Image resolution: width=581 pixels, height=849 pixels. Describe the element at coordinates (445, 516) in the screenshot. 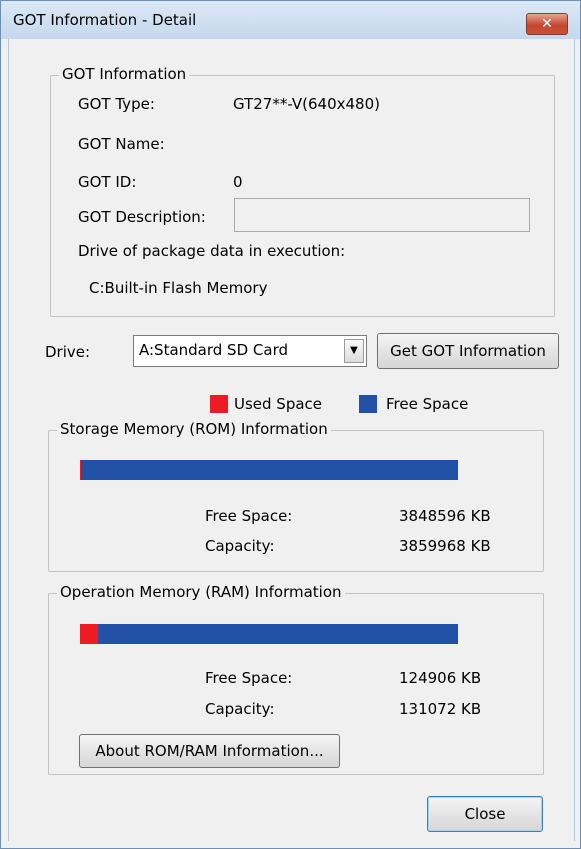

I see `rom-free-space-value: 3848596 KB` at that location.